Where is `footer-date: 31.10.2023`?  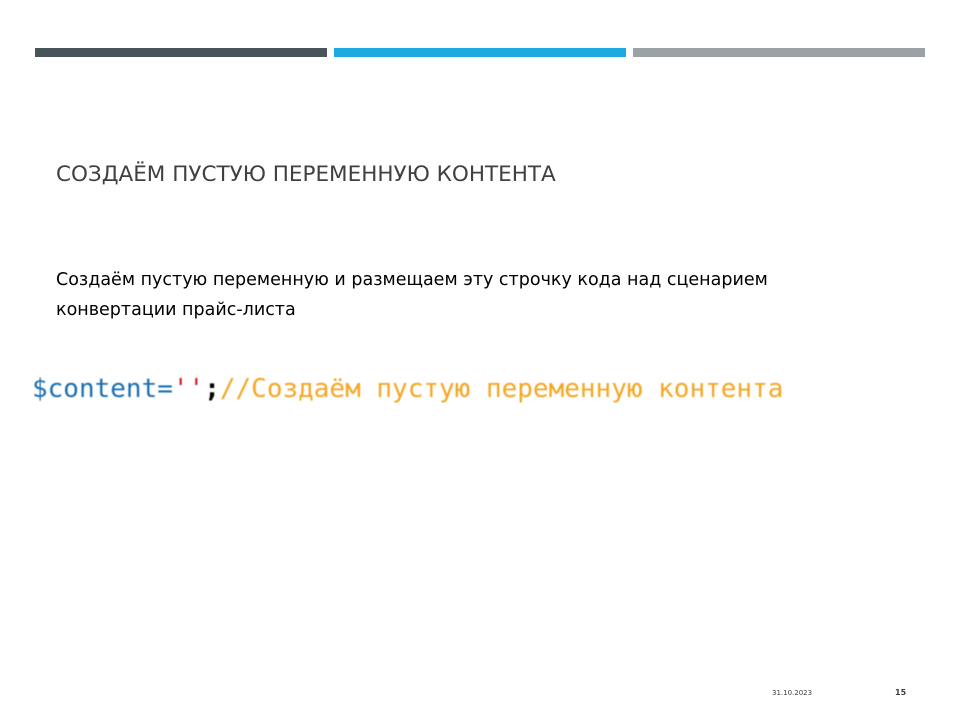
footer-date: 31.10.2023 is located at coordinates (792, 693).